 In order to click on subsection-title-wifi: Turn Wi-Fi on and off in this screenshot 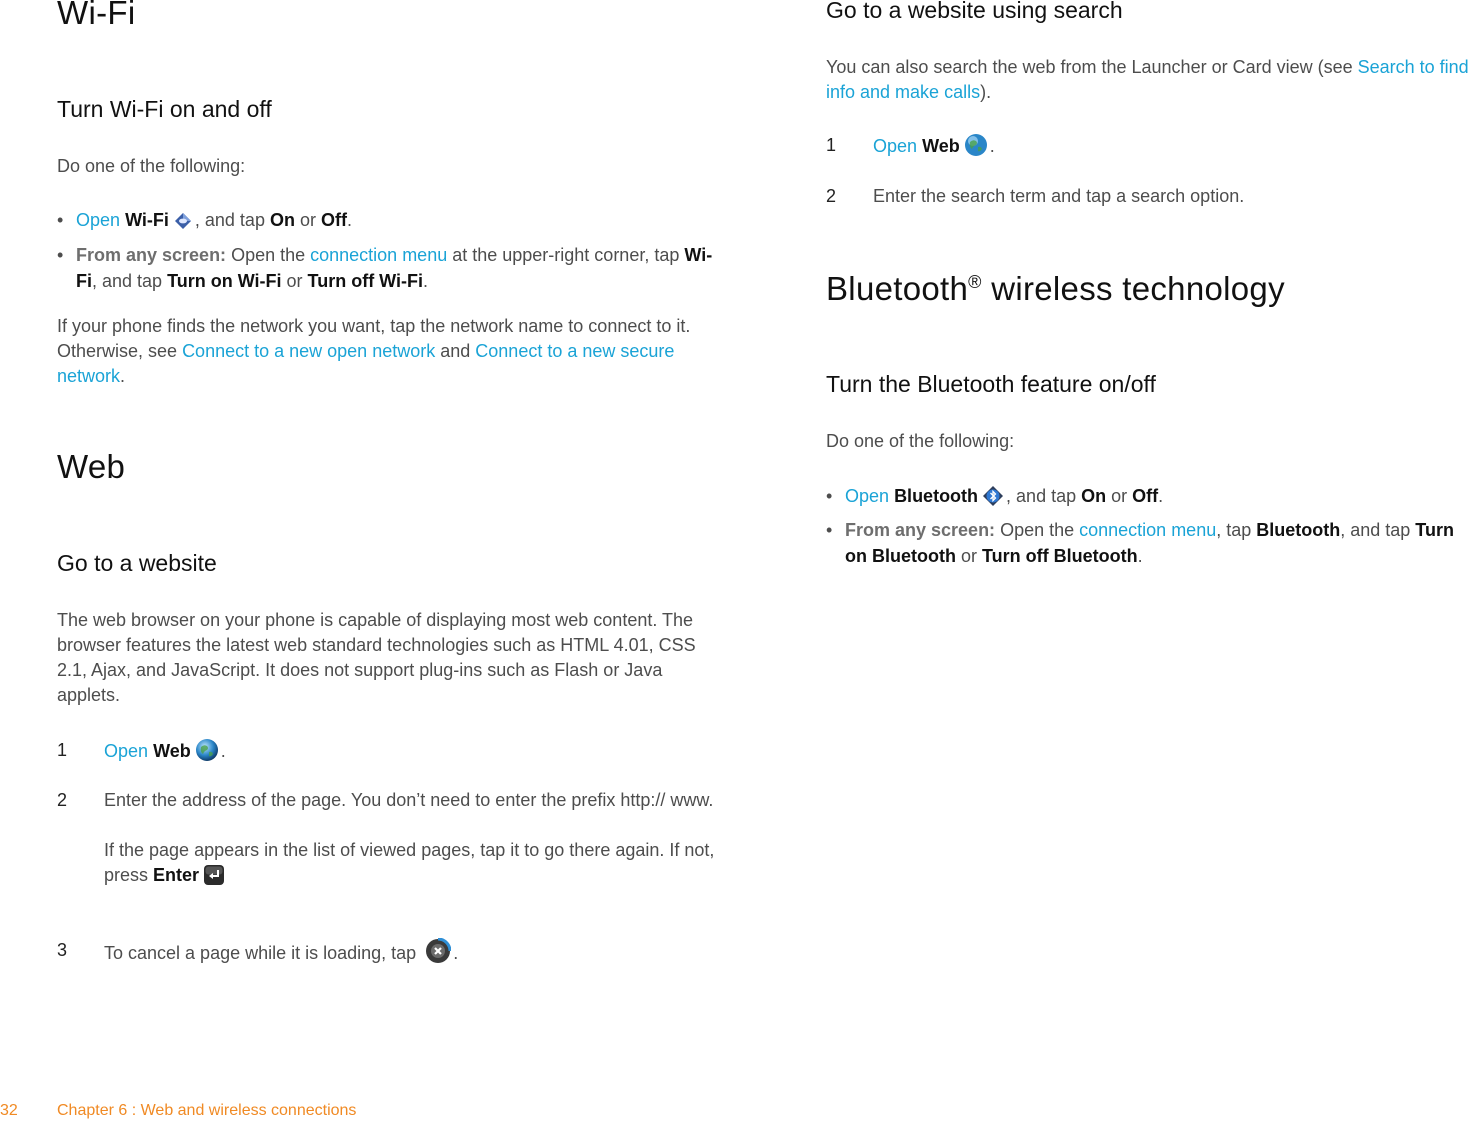, I will do `click(164, 109)`.